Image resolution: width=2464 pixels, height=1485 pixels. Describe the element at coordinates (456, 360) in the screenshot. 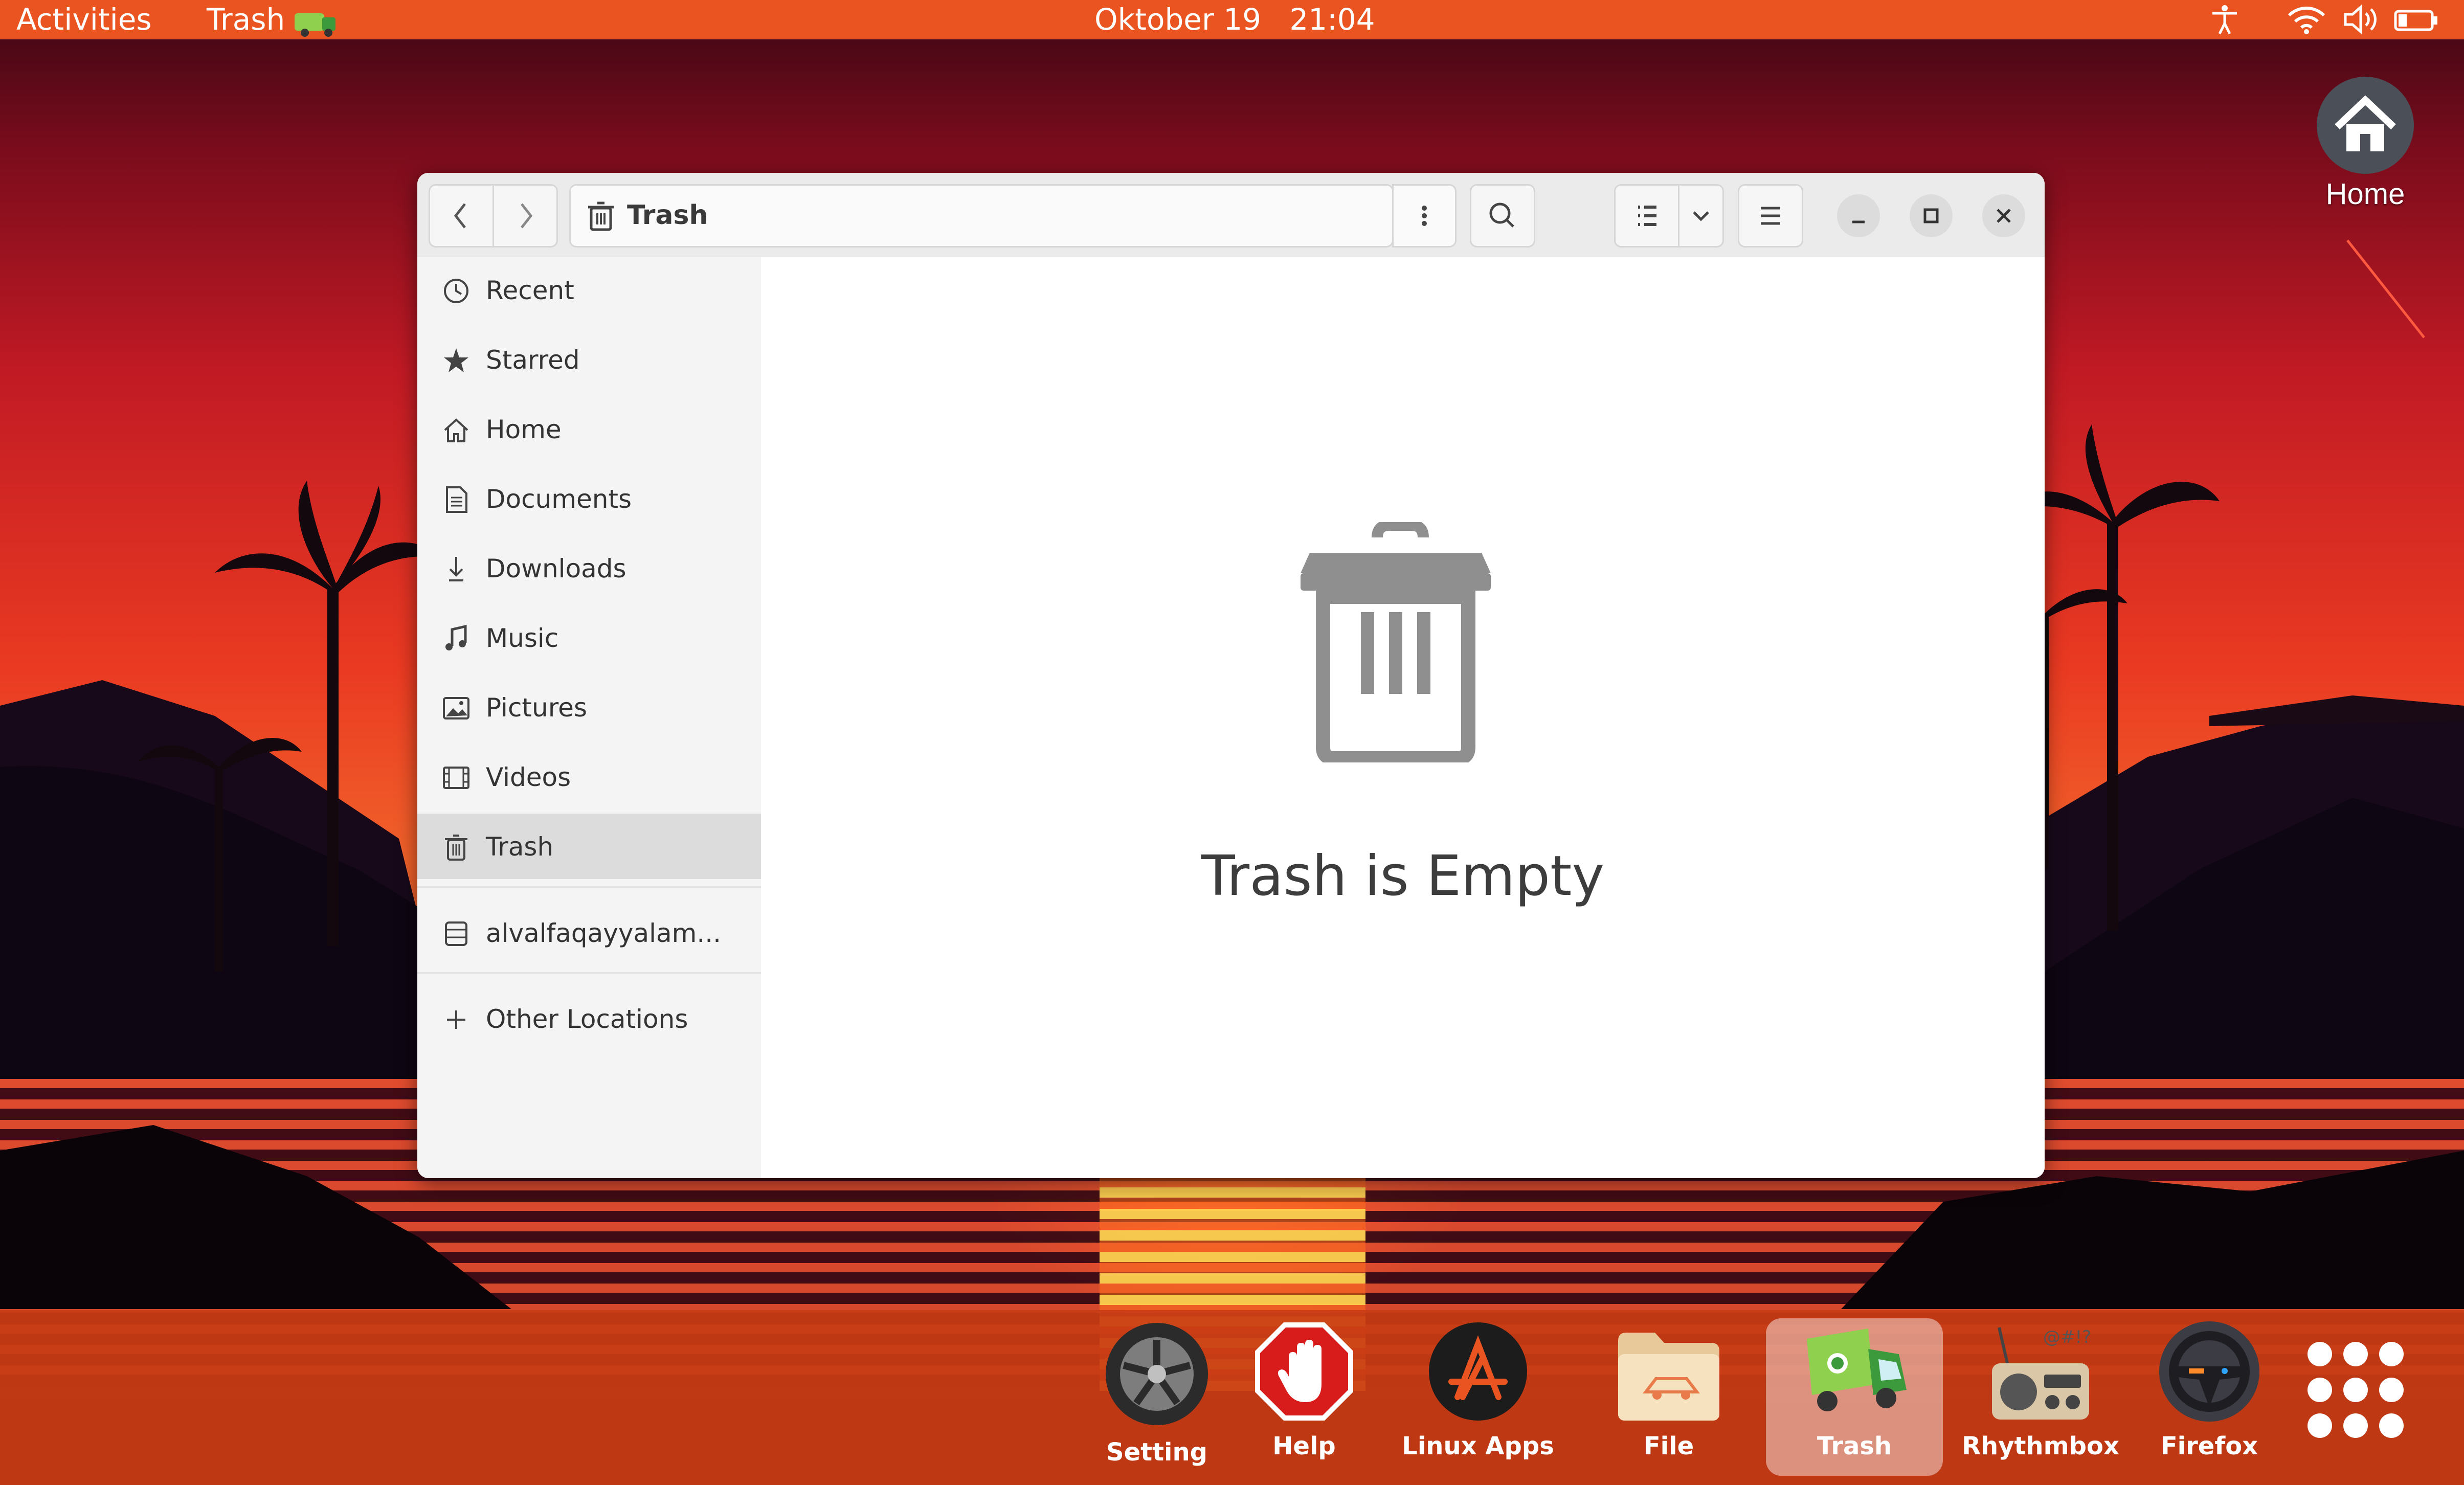

I see `star-icon` at that location.